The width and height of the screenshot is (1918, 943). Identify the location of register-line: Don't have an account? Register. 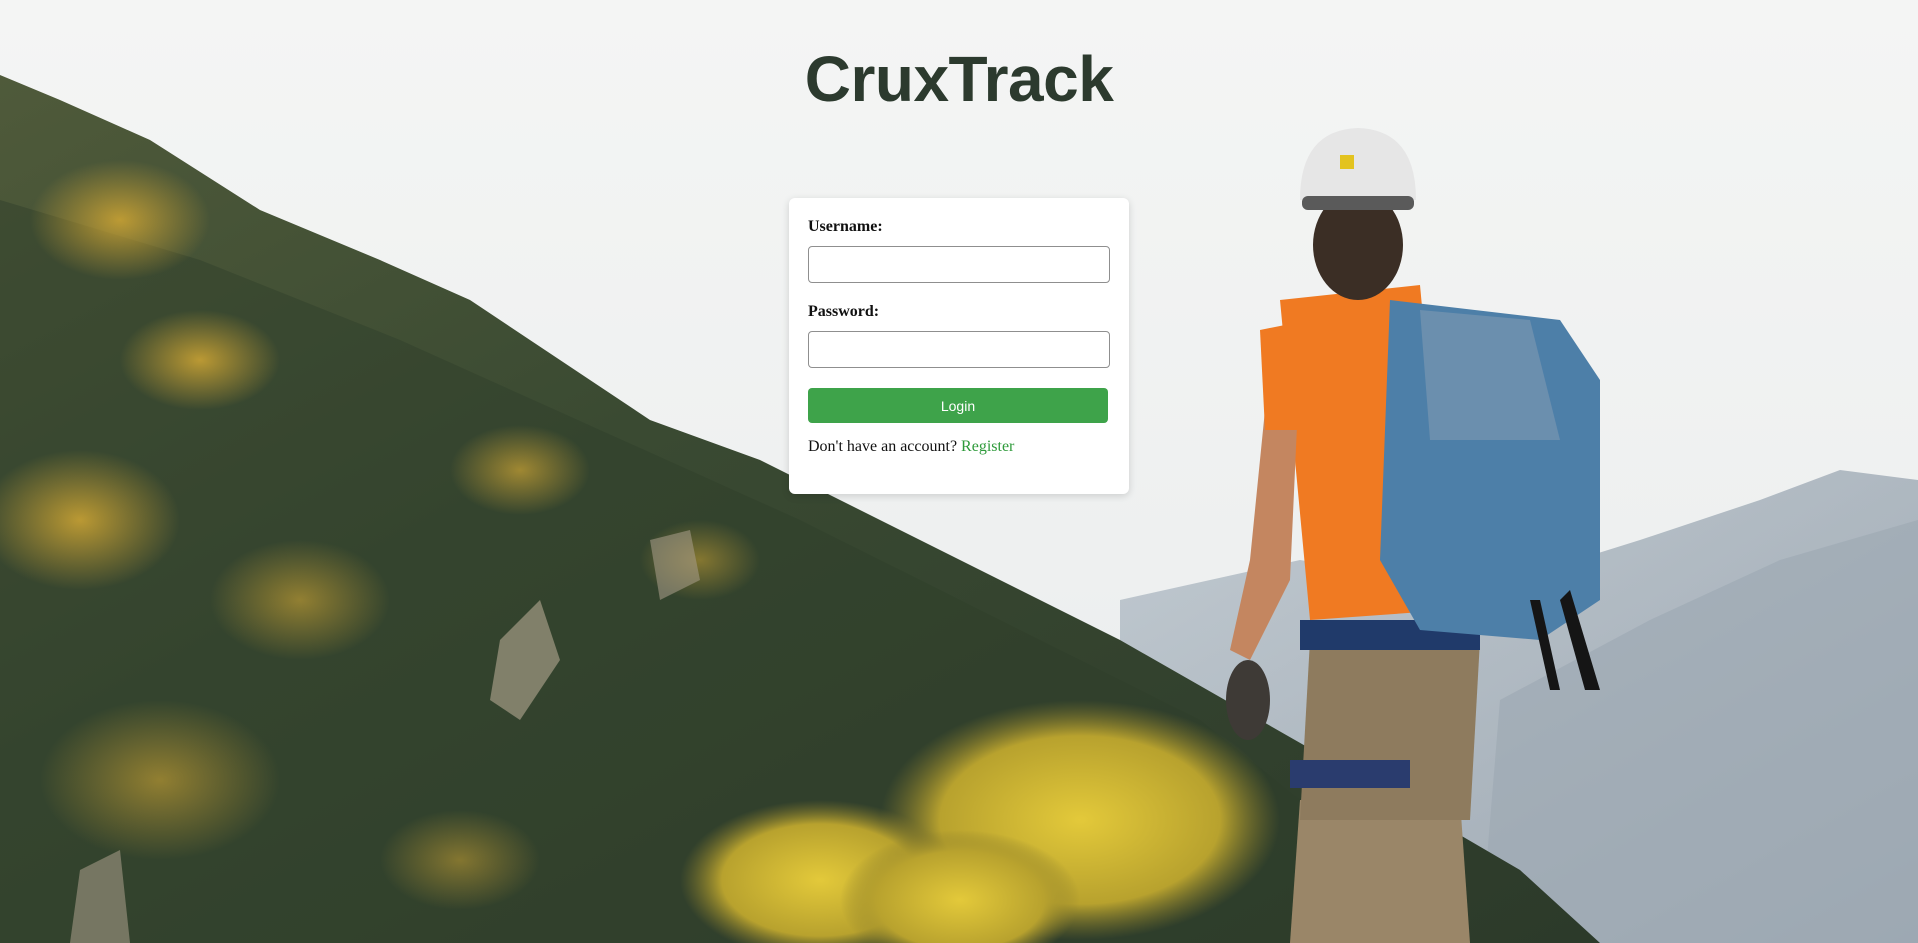
(959, 447).